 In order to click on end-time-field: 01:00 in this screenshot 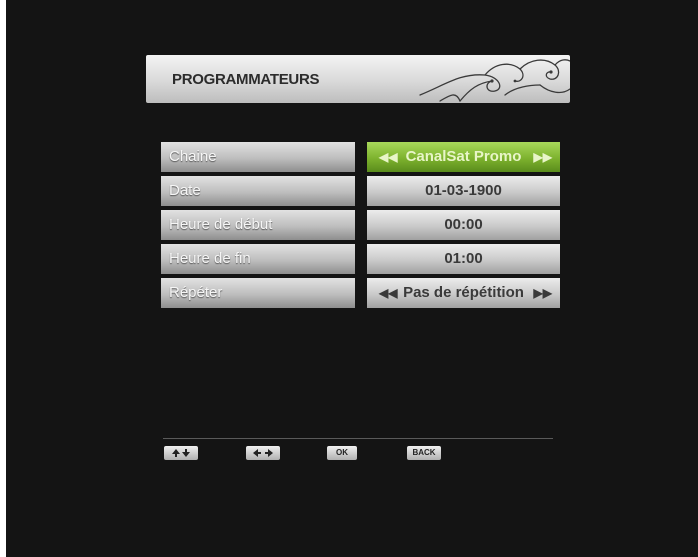, I will do `click(463, 259)`.